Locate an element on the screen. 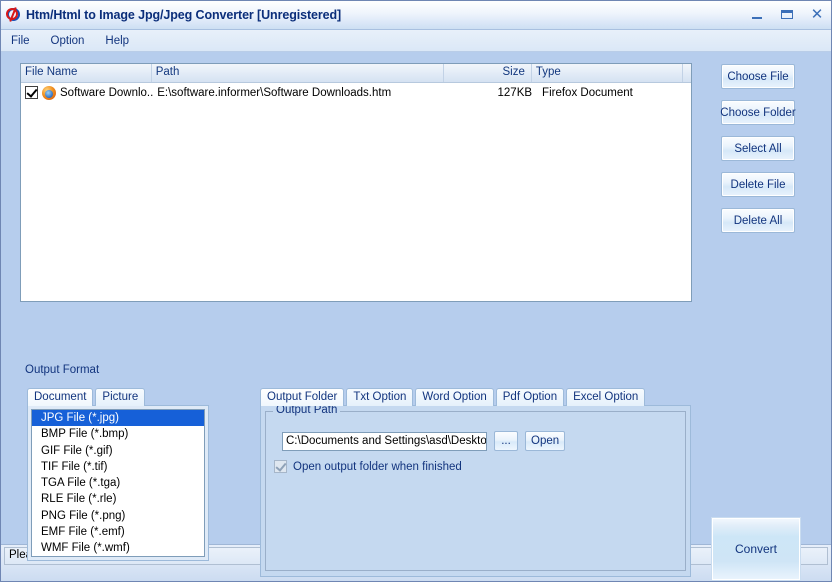  open-folder-button: Open is located at coordinates (545, 441).